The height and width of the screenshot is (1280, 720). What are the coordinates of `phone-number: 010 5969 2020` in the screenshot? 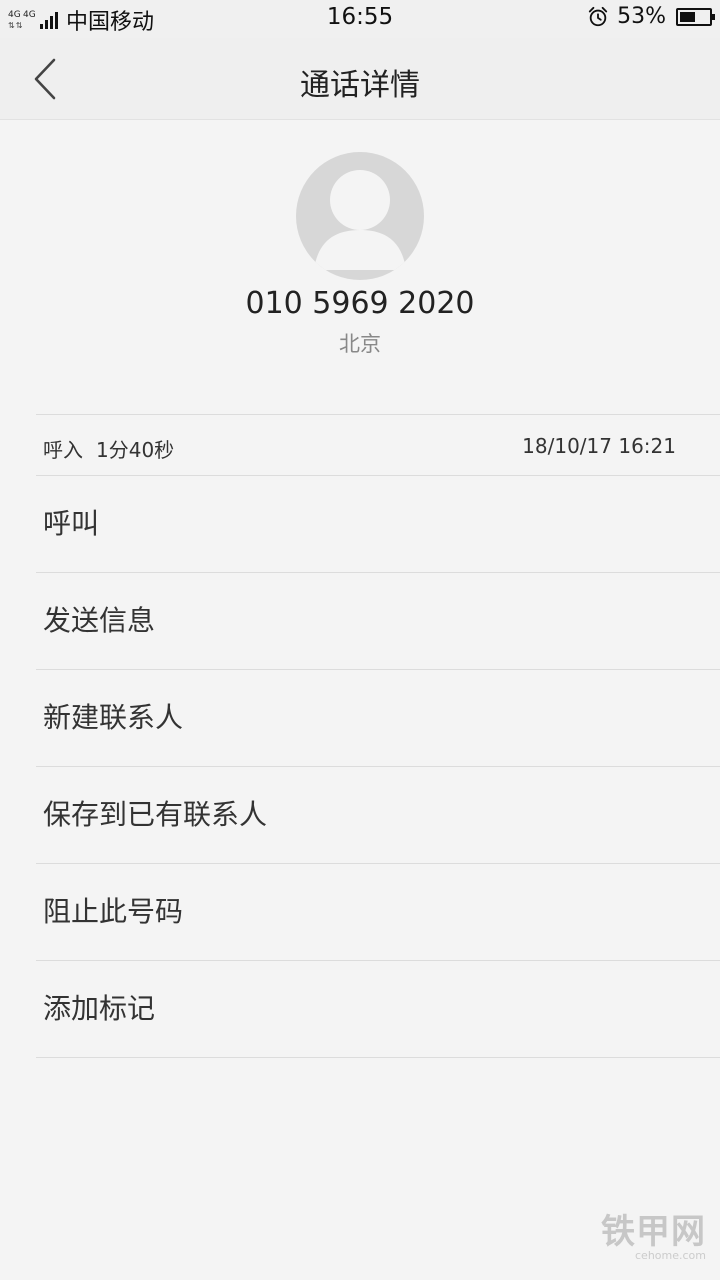 It's located at (360, 303).